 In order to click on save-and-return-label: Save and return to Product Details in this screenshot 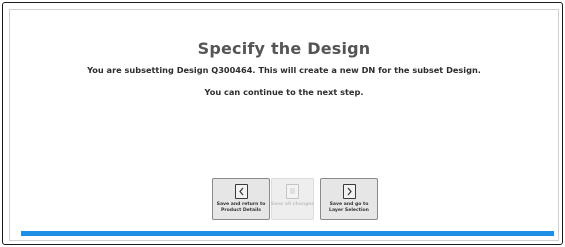, I will do `click(241, 207)`.